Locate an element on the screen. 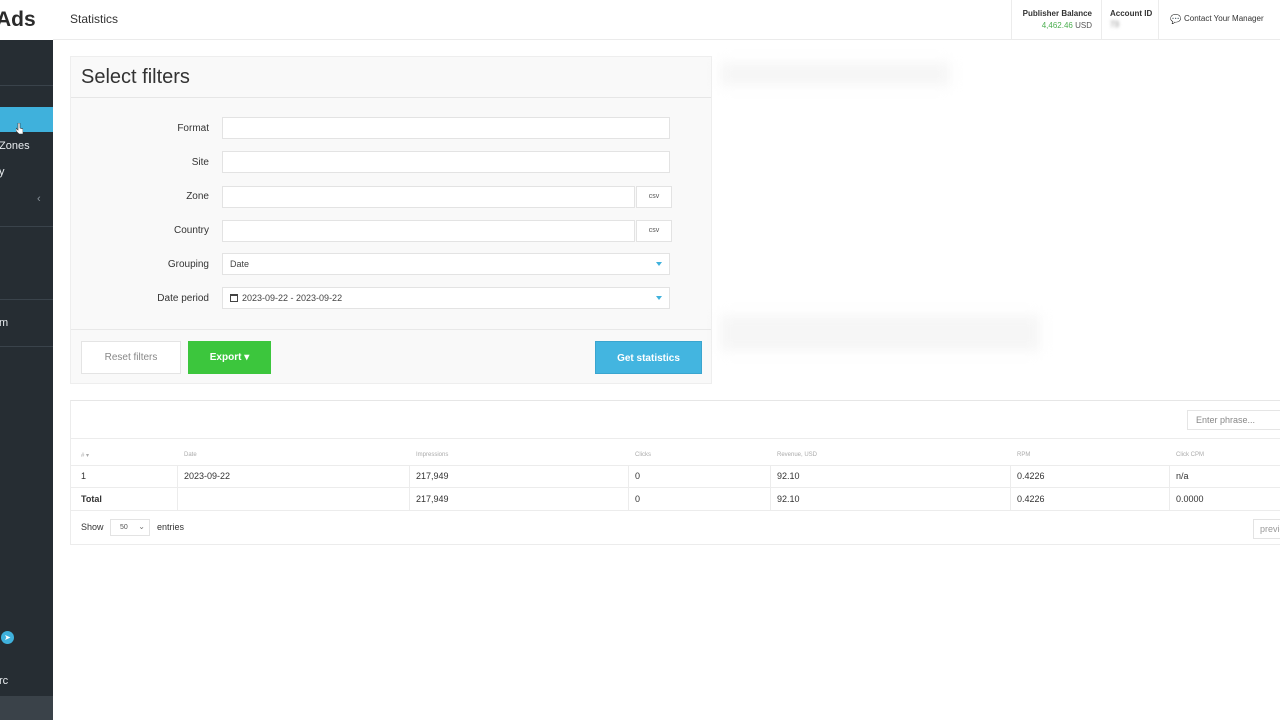 The image size is (1280, 720). mouse-pointer-icon is located at coordinates (19, 128).